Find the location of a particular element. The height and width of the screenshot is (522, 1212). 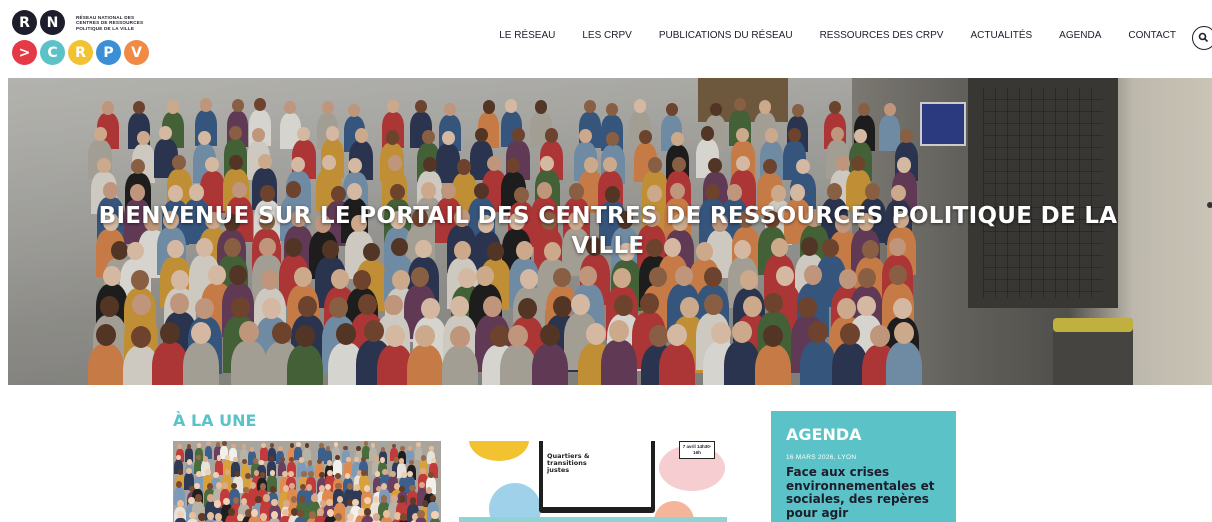

logo-letter-v: V is located at coordinates (136, 52).